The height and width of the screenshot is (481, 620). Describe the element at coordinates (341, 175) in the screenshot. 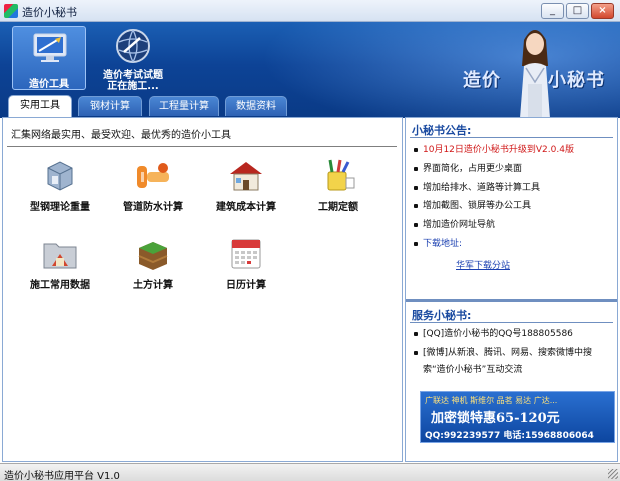

I see `pencil-cup-icon` at that location.